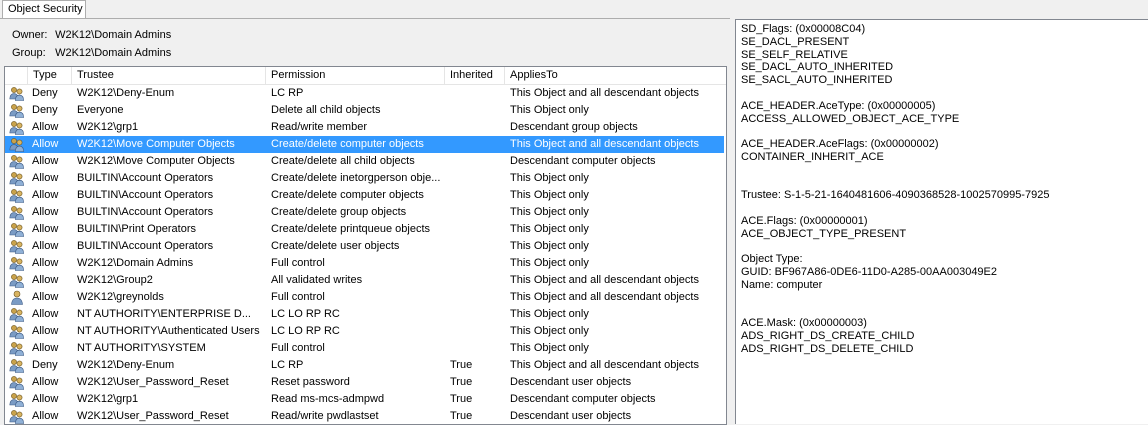 This screenshot has width=1148, height=425. Describe the element at coordinates (824, 233) in the screenshot. I see `detail-line: ACE_OBJECT_TYPE_PRESENT` at that location.